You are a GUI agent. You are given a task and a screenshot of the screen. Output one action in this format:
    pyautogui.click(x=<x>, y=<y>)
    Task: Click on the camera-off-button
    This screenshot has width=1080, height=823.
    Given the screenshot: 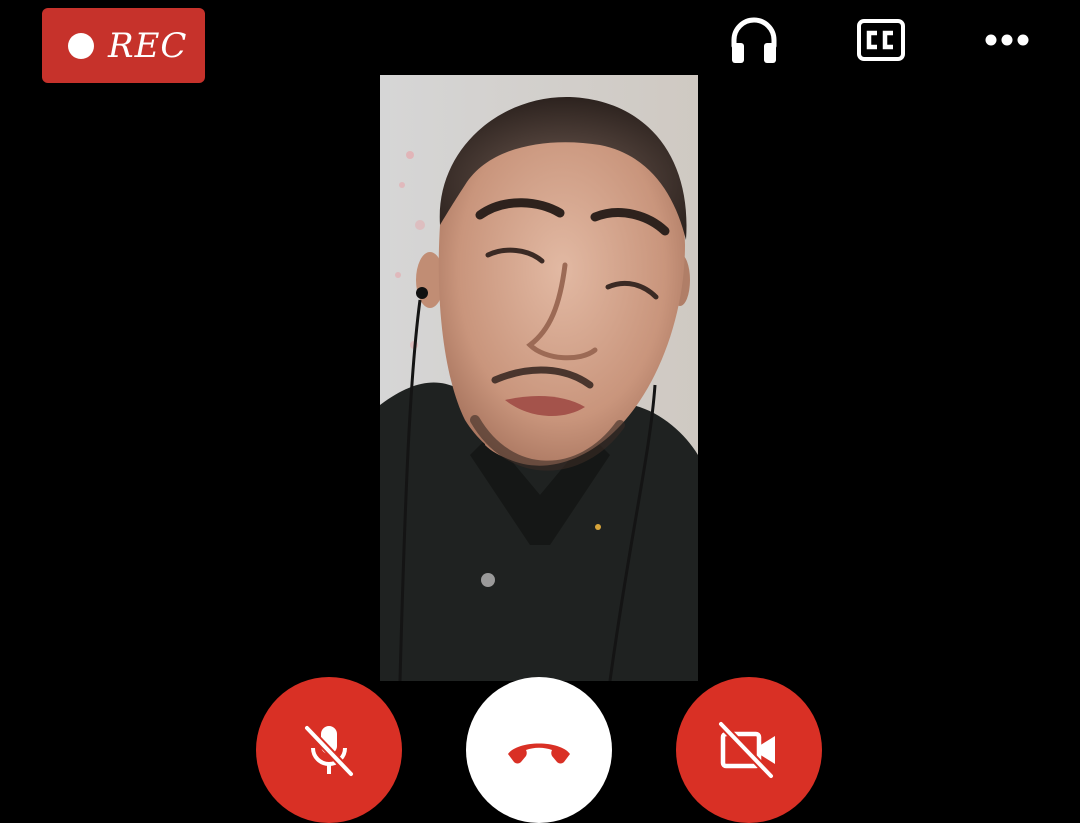 What is the action you would take?
    pyautogui.click(x=749, y=750)
    